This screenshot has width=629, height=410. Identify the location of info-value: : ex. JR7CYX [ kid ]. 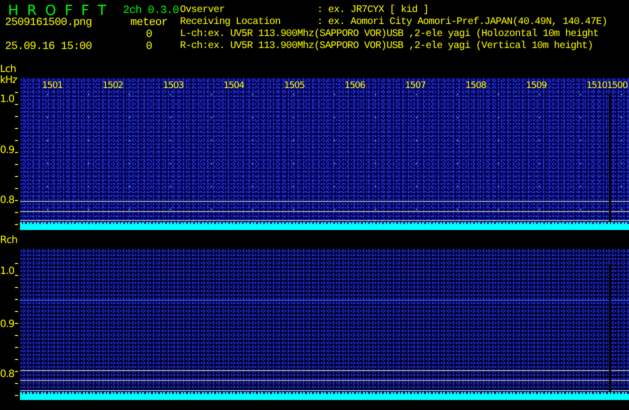
(373, 10).